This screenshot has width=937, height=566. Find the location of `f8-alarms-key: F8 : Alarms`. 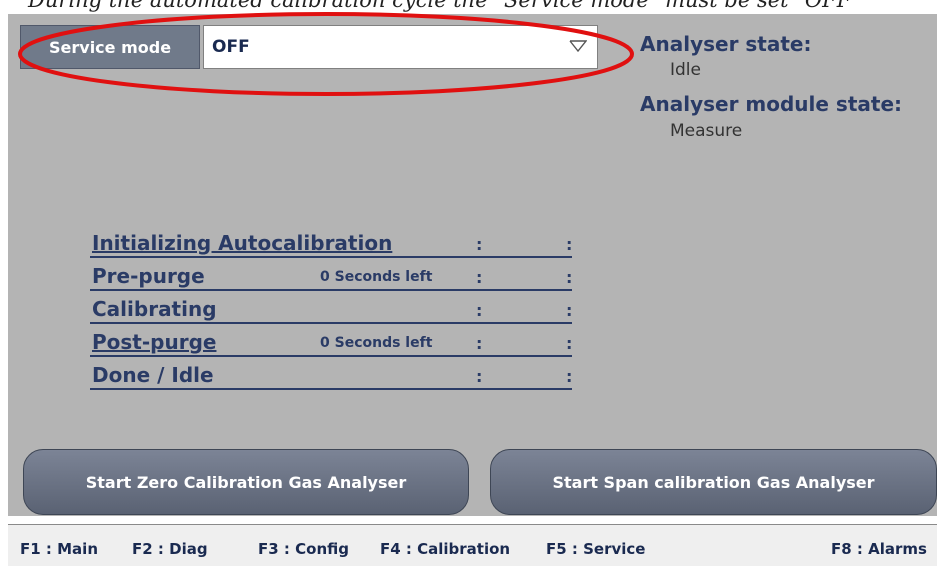

f8-alarms-key: F8 : Alarms is located at coordinates (879, 549).